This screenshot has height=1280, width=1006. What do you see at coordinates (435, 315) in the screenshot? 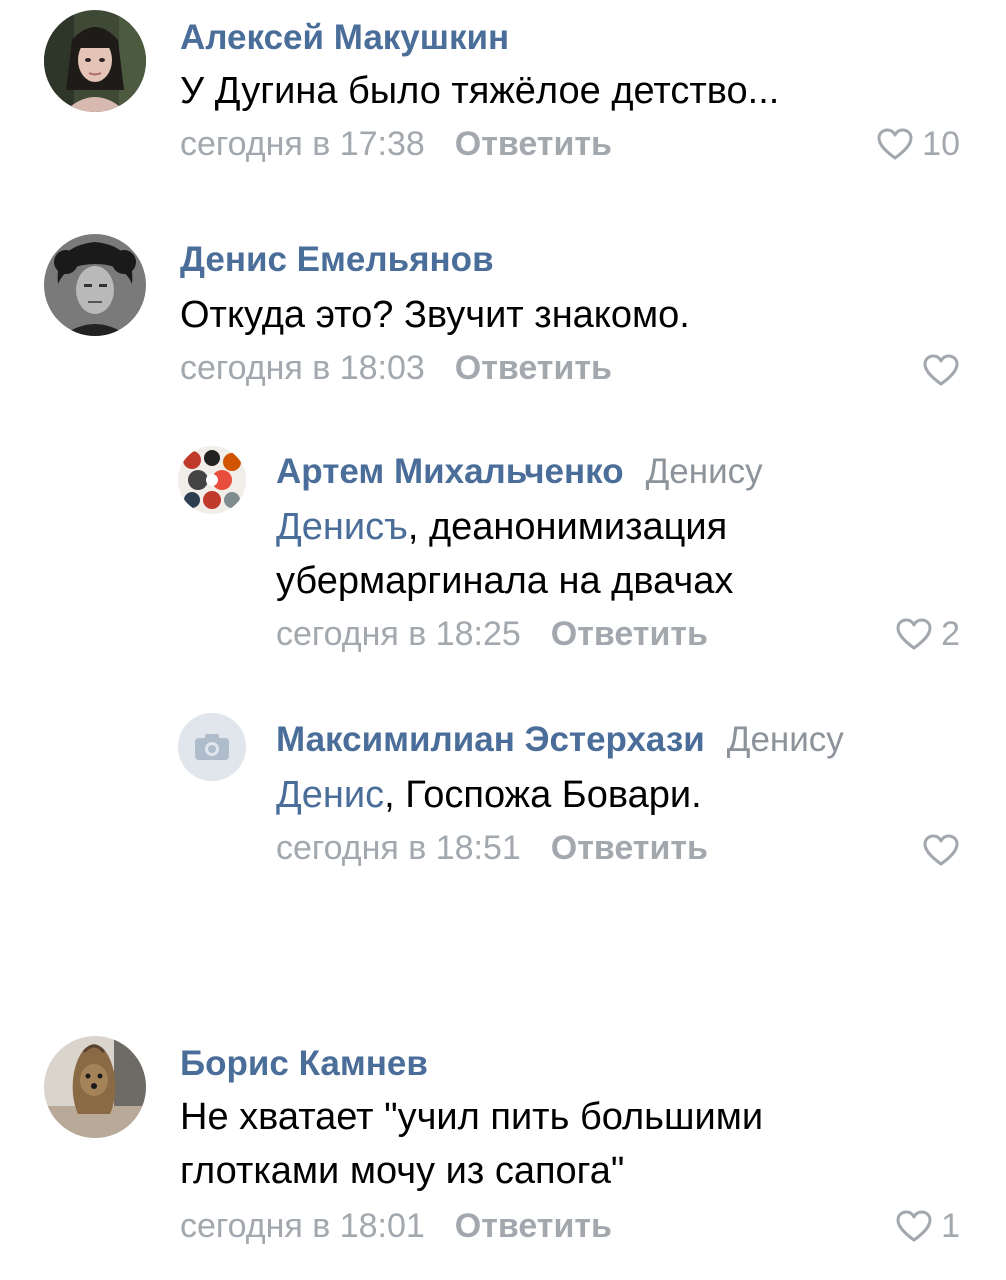
I see `comment-text: Откуда это? Звучит знакомо.` at bounding box center [435, 315].